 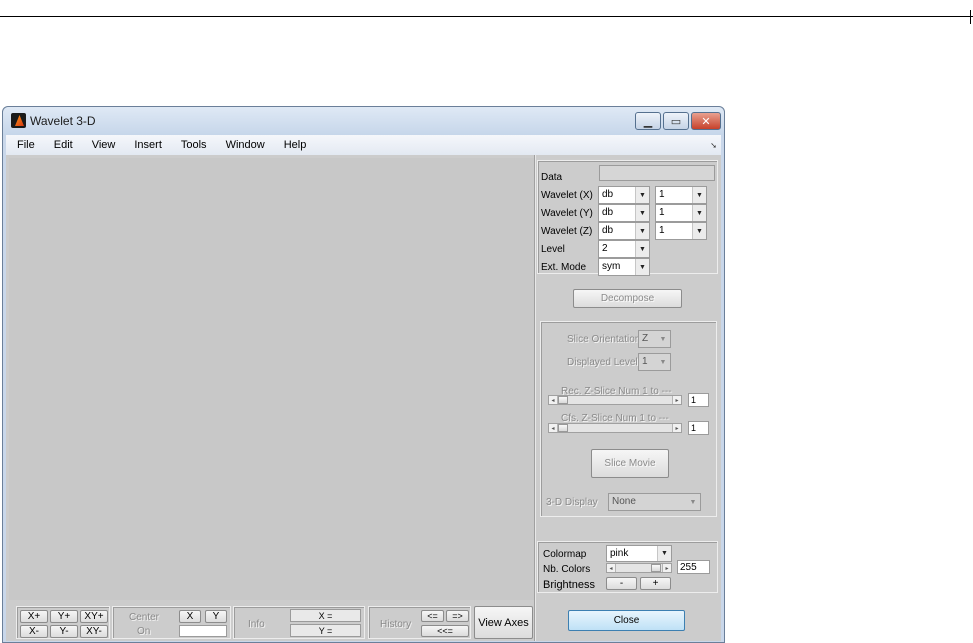 What do you see at coordinates (432, 616) in the screenshot?
I see `history-back-button: <=` at bounding box center [432, 616].